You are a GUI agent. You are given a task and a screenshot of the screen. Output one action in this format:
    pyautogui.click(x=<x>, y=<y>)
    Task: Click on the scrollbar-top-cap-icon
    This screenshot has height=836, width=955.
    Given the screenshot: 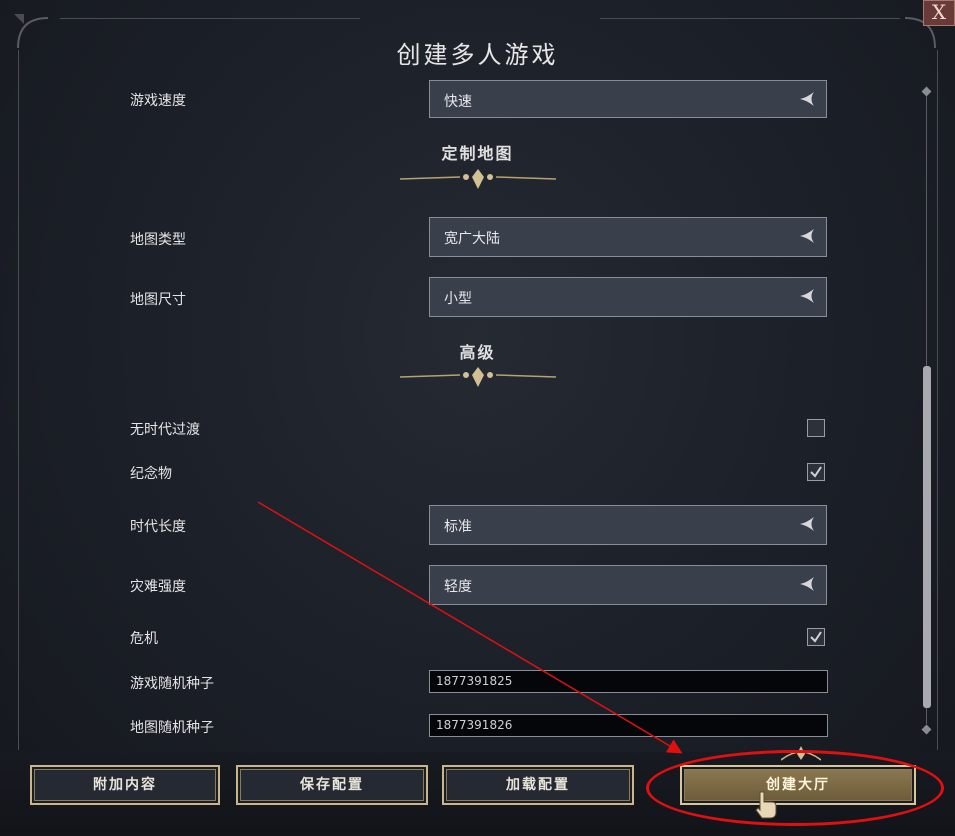 What is the action you would take?
    pyautogui.click(x=926, y=91)
    